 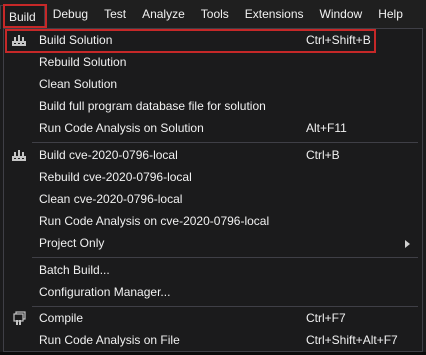 What do you see at coordinates (213, 243) in the screenshot?
I see `menu-item-project-only: Project Only` at bounding box center [213, 243].